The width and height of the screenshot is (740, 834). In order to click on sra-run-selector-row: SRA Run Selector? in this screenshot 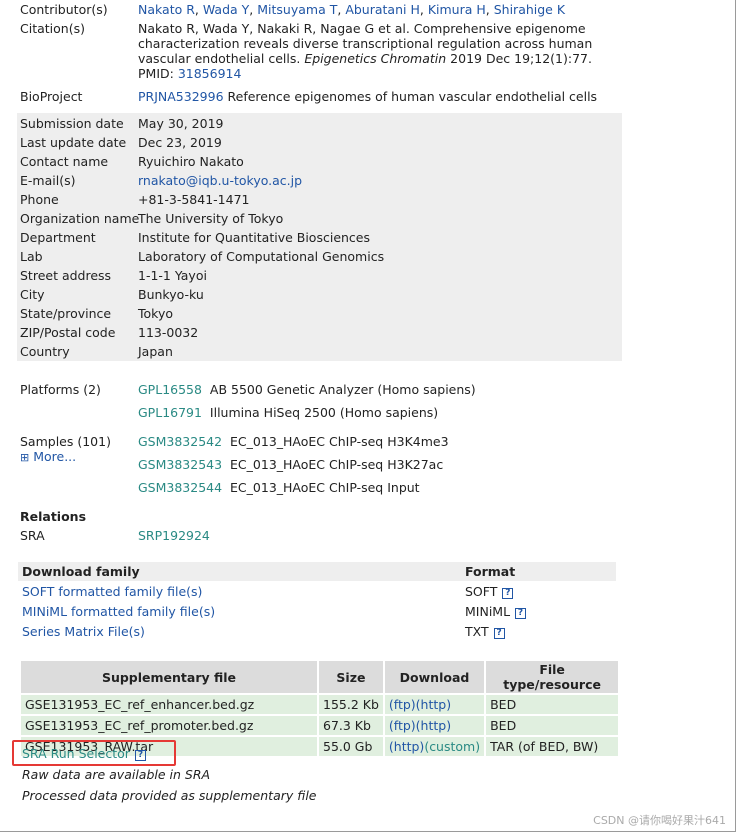, I will do `click(84, 753)`.